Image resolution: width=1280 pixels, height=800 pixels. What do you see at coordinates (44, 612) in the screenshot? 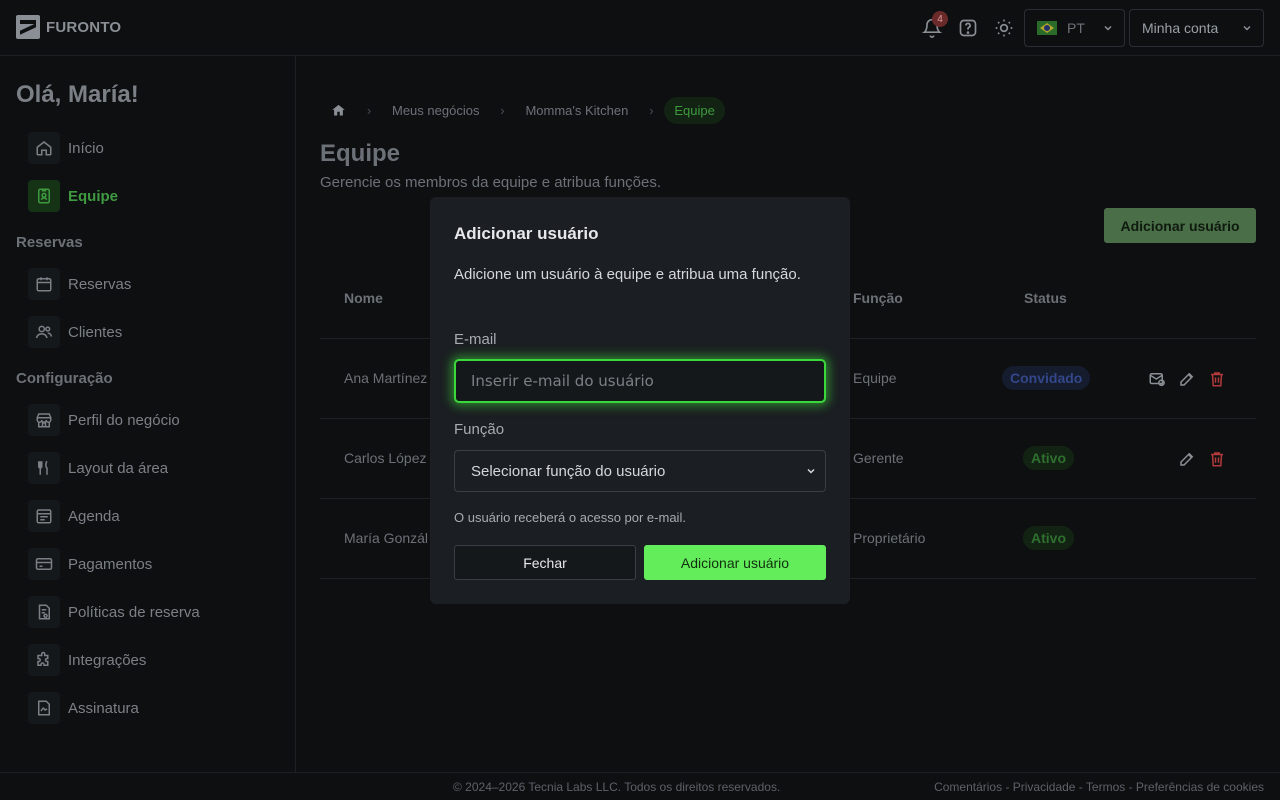
I see `policy-icon` at bounding box center [44, 612].